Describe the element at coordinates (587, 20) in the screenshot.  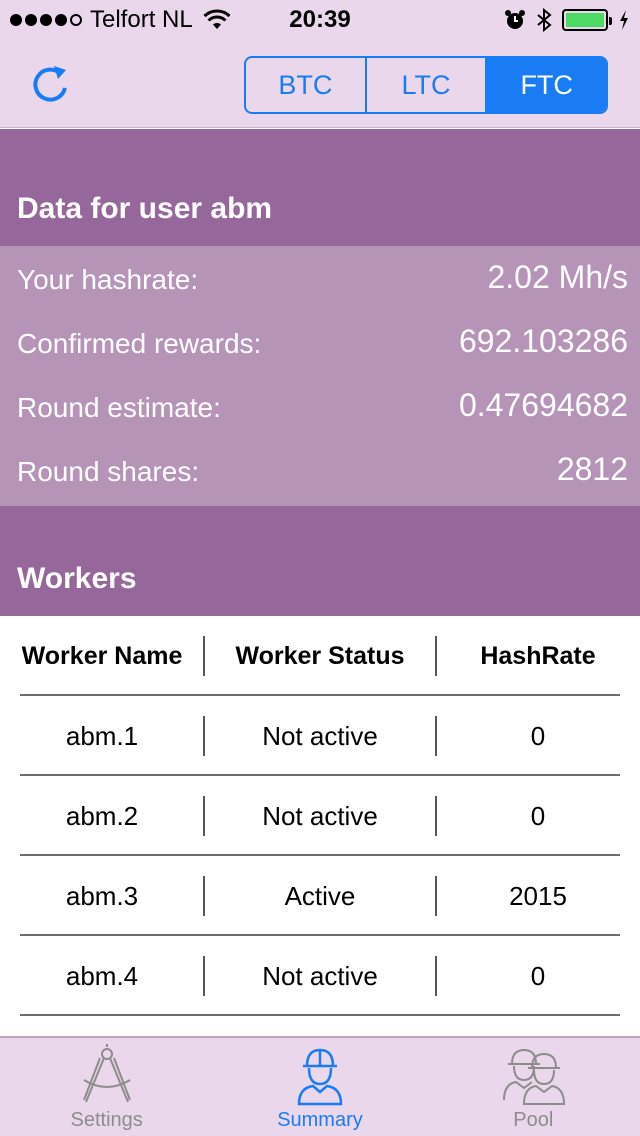
I see `battery-icon` at that location.